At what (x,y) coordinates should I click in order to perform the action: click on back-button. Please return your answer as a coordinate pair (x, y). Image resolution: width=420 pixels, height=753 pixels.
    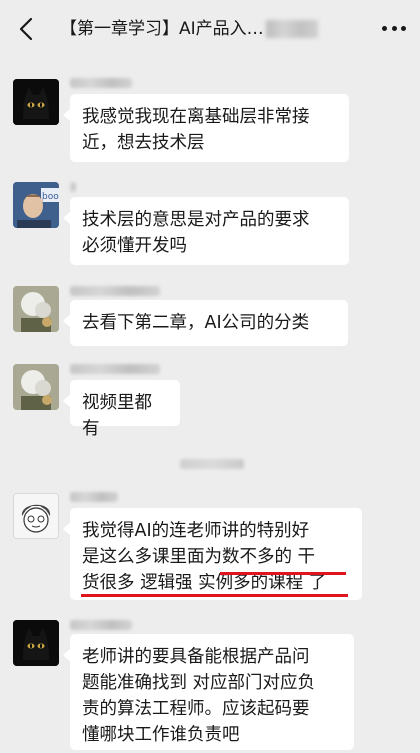
    Looking at the image, I should click on (26, 29).